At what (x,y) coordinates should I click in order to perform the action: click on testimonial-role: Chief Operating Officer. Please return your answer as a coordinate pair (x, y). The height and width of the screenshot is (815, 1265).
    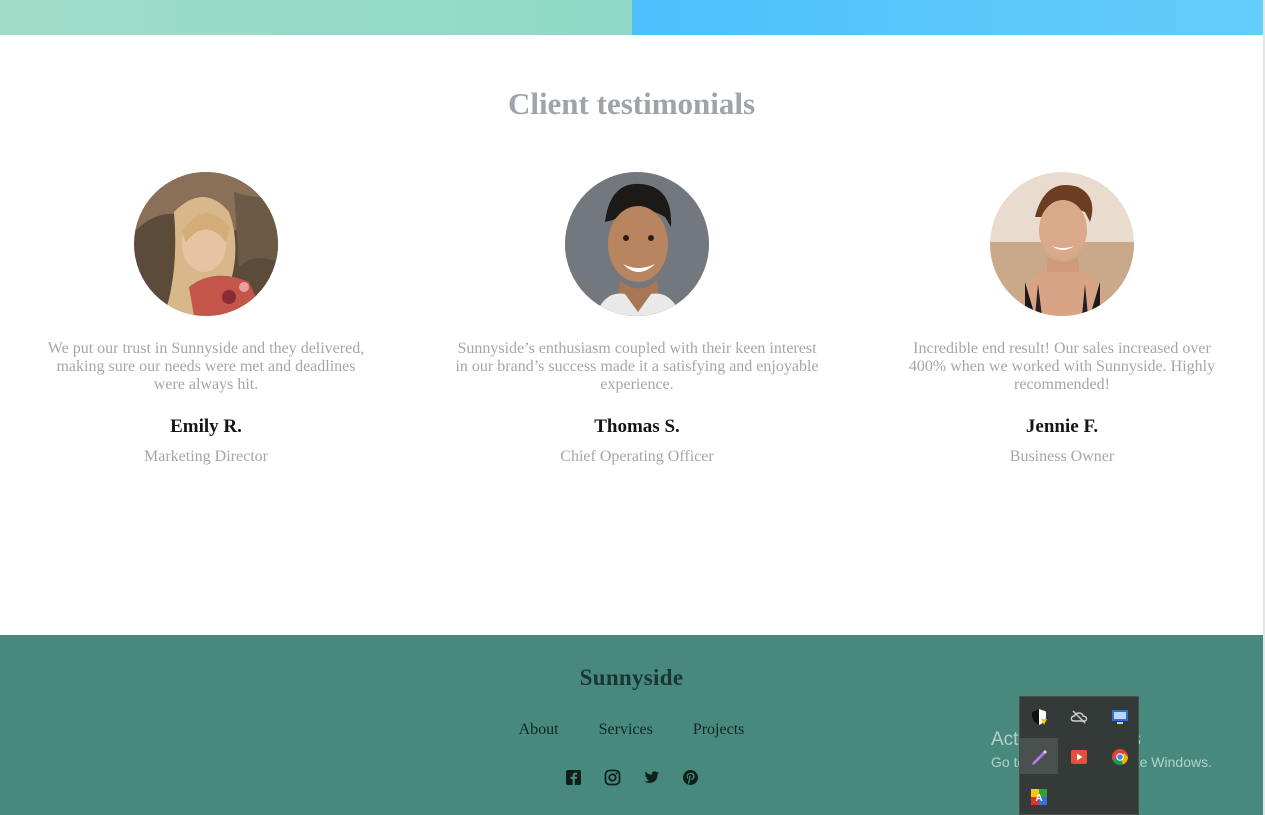
    Looking at the image, I should click on (637, 456).